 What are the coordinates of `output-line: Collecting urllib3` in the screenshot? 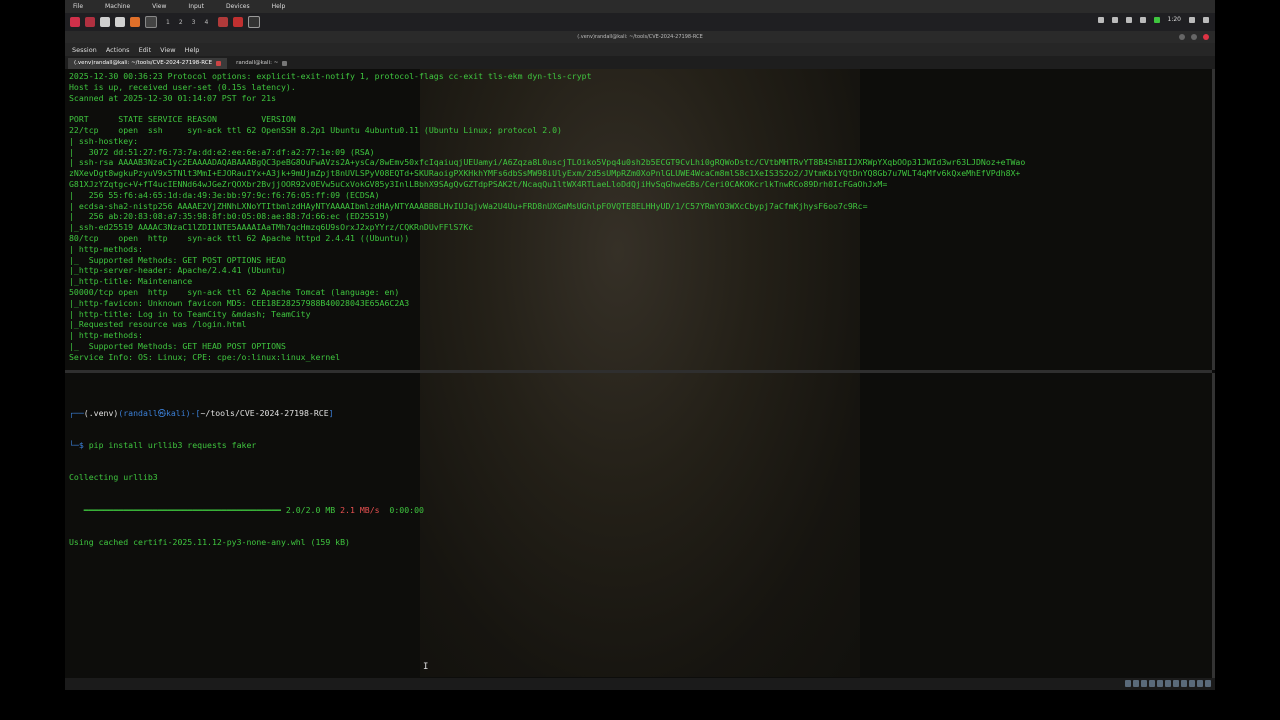 It's located at (113, 477).